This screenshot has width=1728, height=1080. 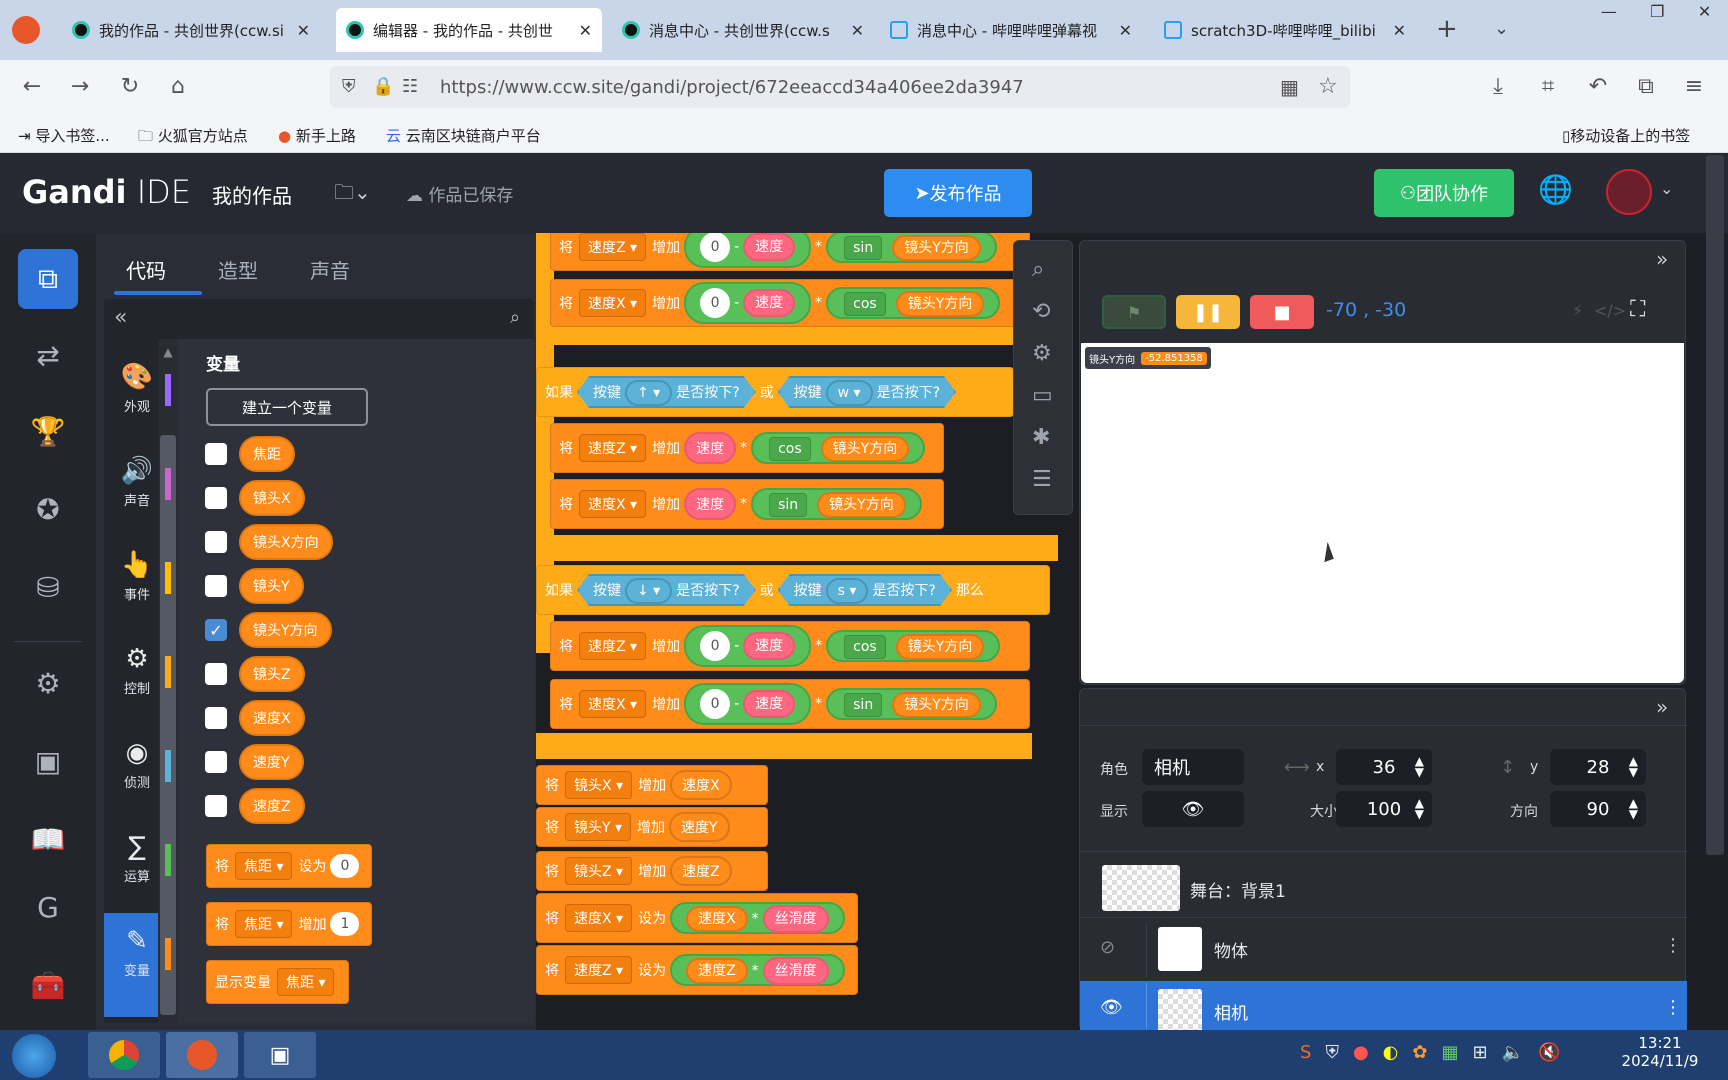 I want to click on mobile-bookmarks: ▯移动设备上的书签, so click(x=1626, y=135).